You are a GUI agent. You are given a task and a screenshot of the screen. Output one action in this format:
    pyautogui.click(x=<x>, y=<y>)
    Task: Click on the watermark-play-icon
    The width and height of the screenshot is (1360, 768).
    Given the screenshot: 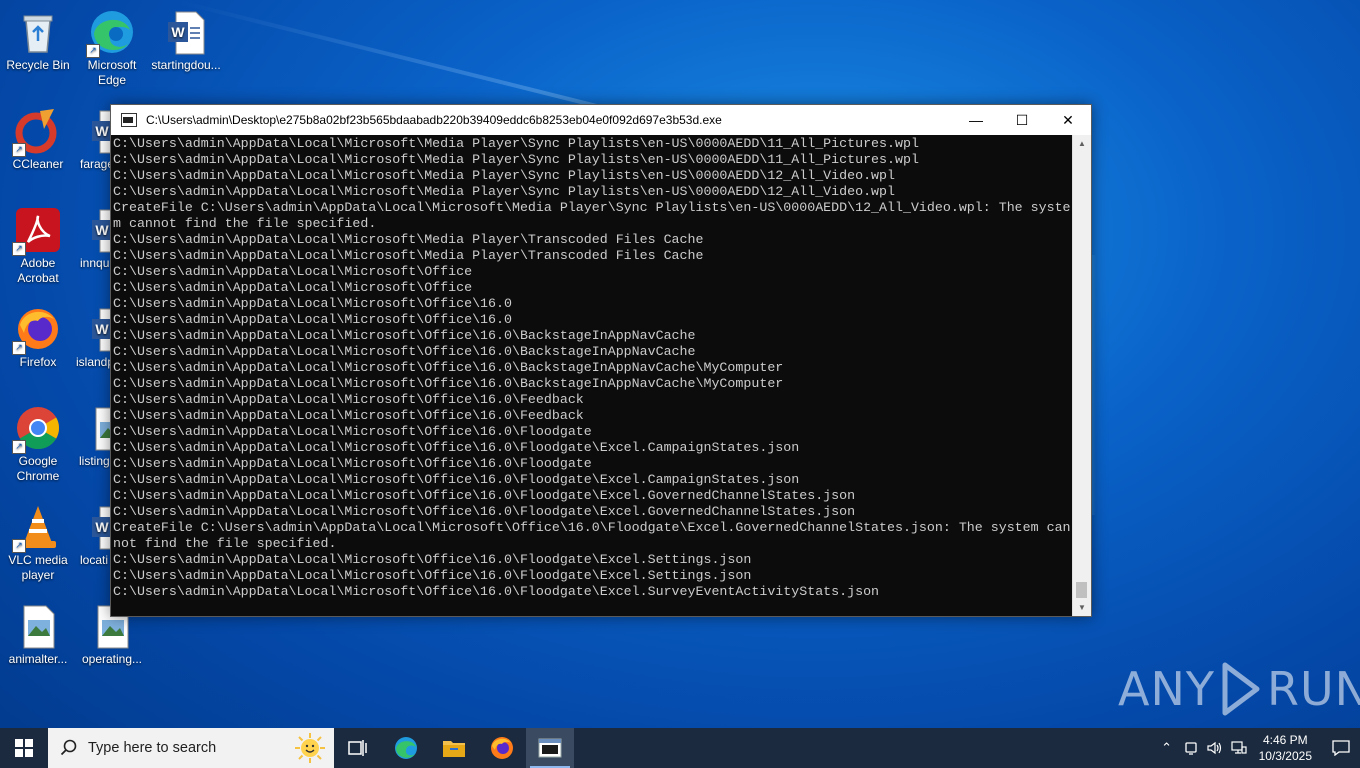 What is the action you would take?
    pyautogui.click(x=1241, y=689)
    